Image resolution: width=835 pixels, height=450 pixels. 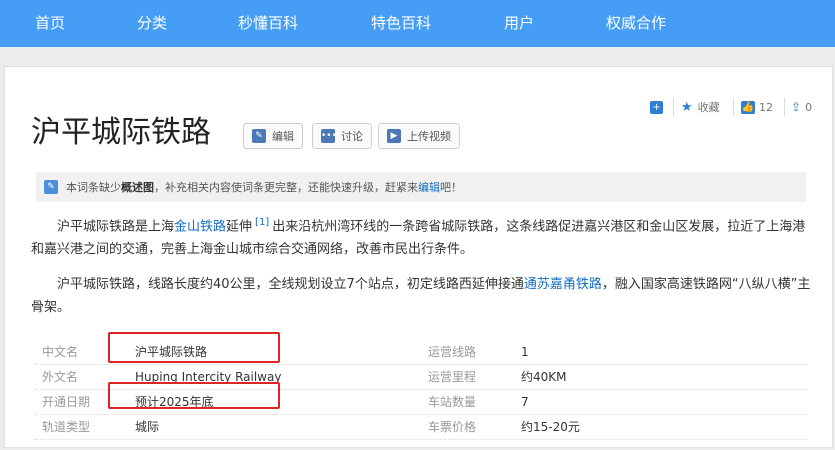 I want to click on add-button: +, so click(x=658, y=107).